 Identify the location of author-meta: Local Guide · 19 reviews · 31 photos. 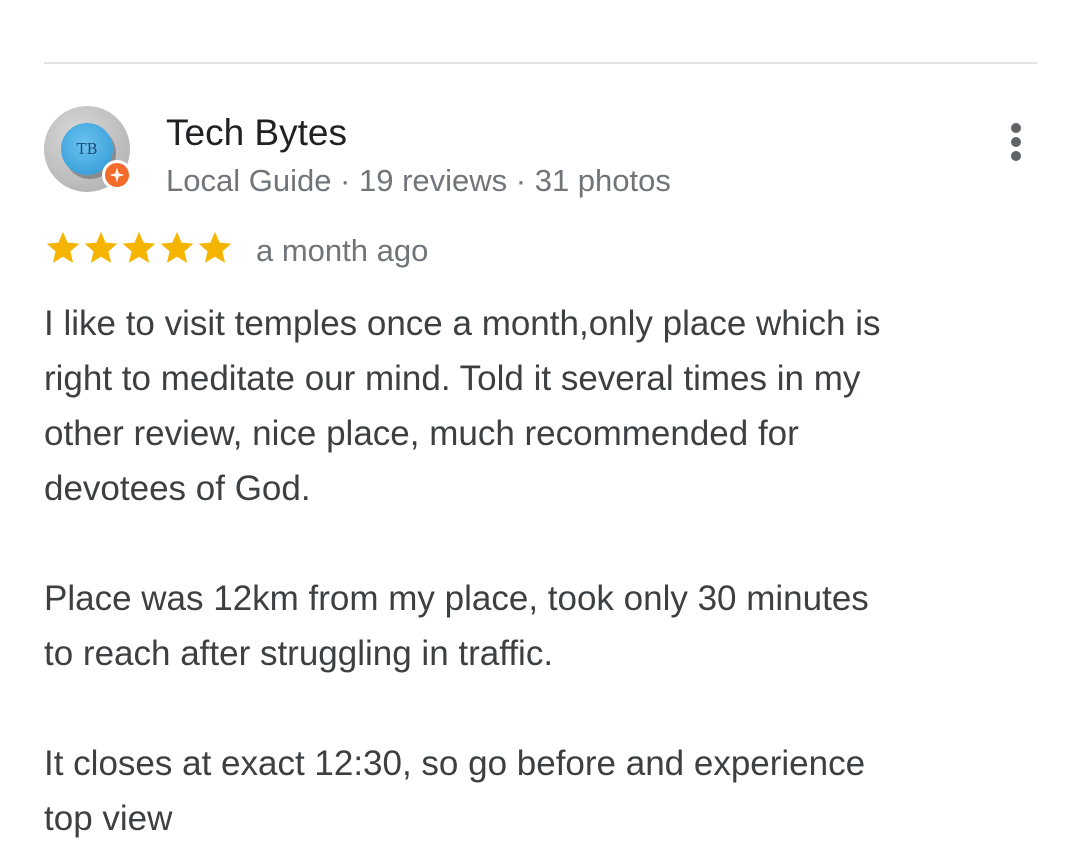
(418, 180).